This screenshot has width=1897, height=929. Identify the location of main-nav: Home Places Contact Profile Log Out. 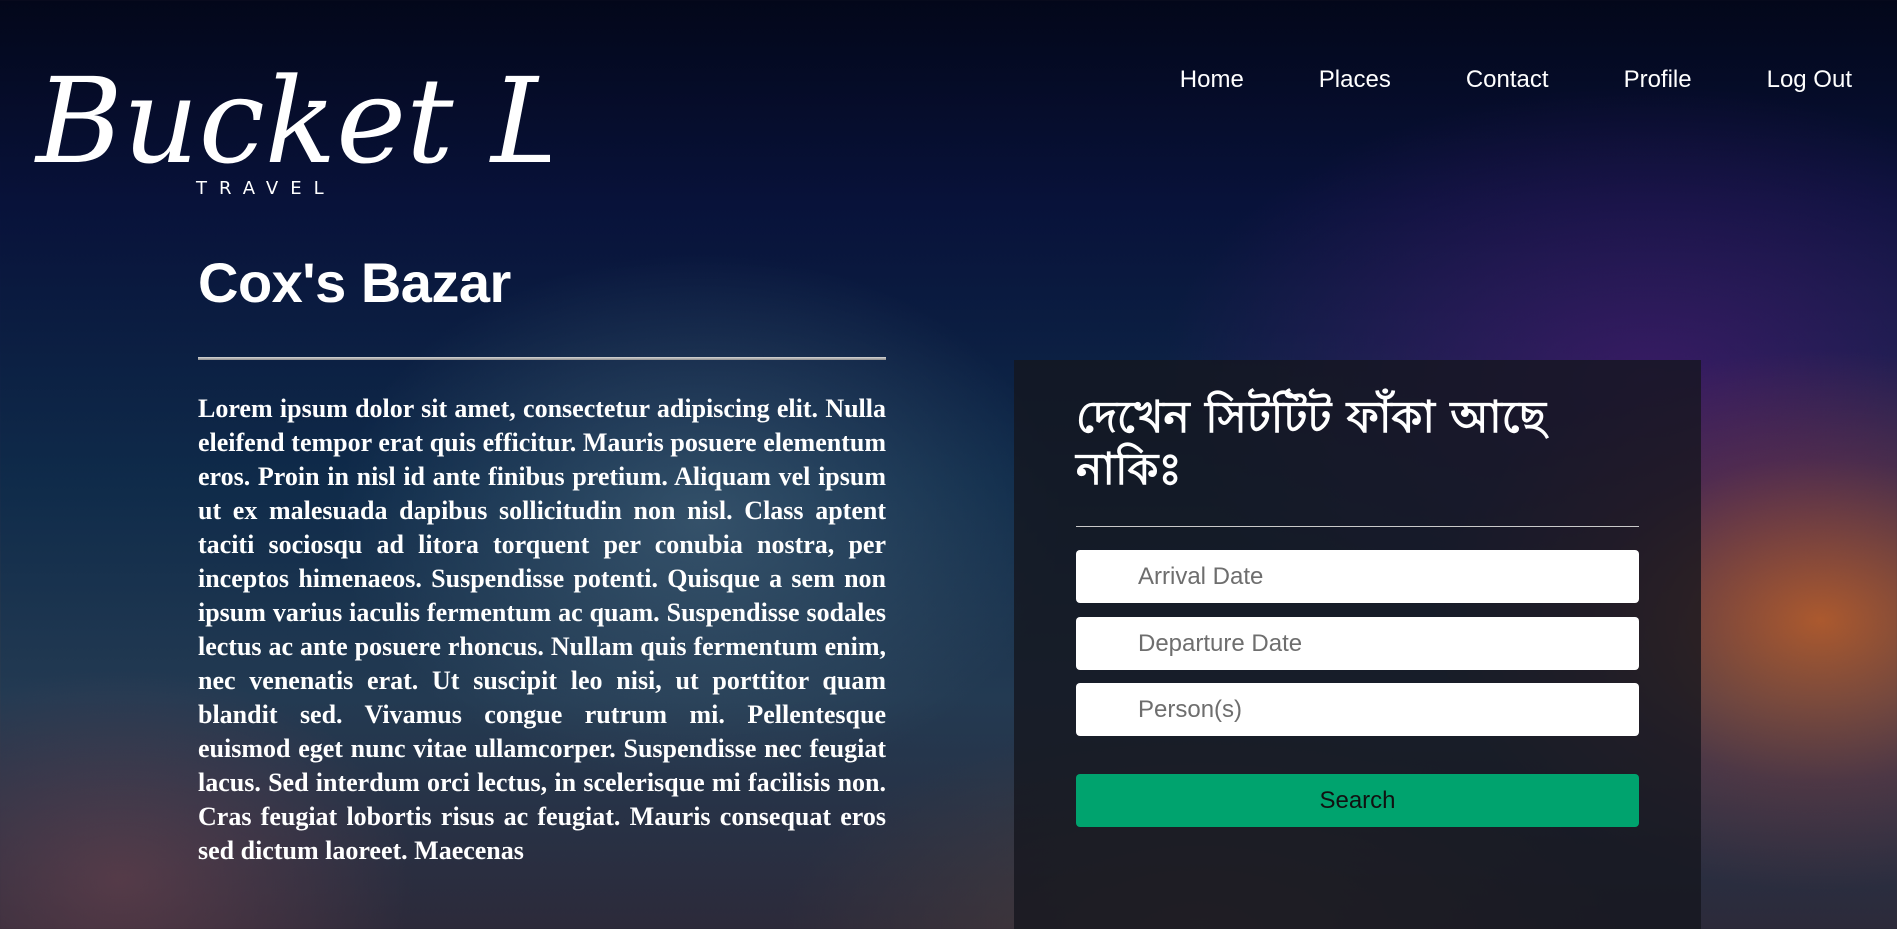
(1478, 80).